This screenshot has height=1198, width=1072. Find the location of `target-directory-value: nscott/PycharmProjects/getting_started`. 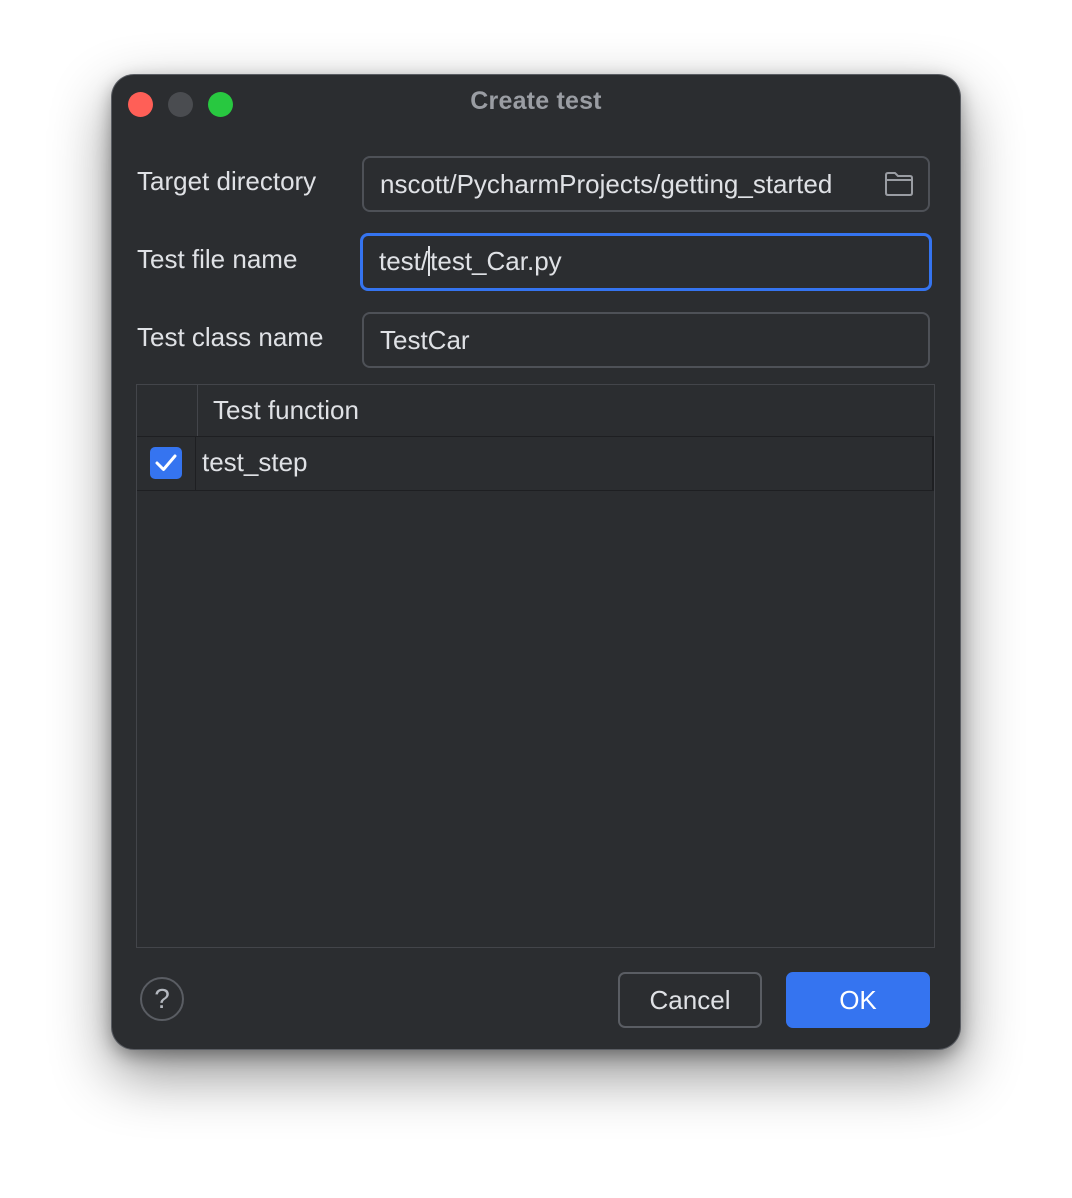

target-directory-value: nscott/PycharmProjects/getting_started is located at coordinates (606, 184).